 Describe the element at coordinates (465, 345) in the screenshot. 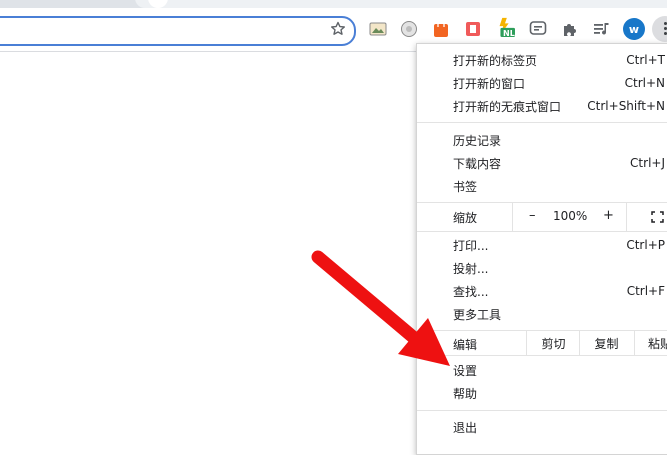

I see `edit-label: 编辑` at that location.